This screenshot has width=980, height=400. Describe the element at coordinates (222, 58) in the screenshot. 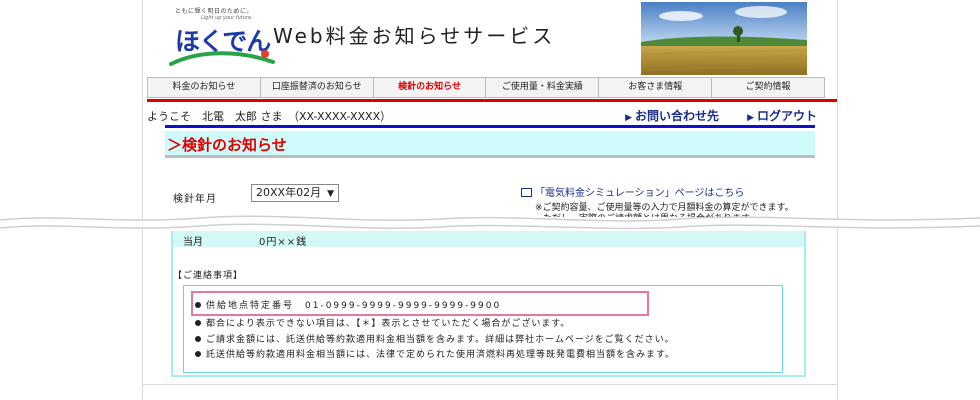

I see `logo-swoosh-icon` at that location.